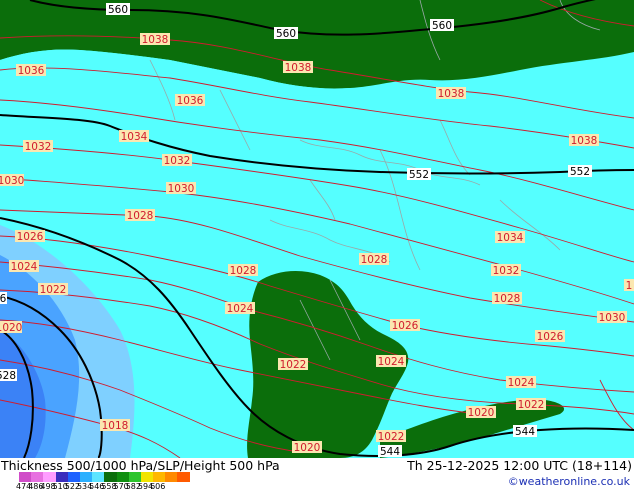  I want to click on height500-label: 528, so click(8, 375).